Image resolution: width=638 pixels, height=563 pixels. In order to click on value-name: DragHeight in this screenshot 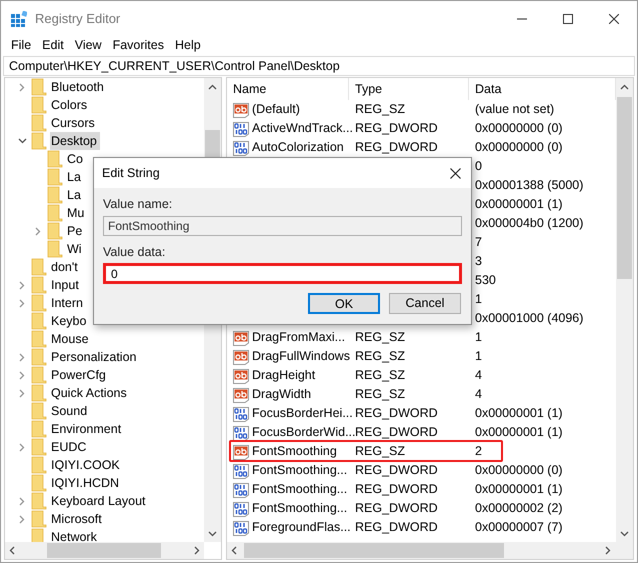, I will do `click(284, 375)`.